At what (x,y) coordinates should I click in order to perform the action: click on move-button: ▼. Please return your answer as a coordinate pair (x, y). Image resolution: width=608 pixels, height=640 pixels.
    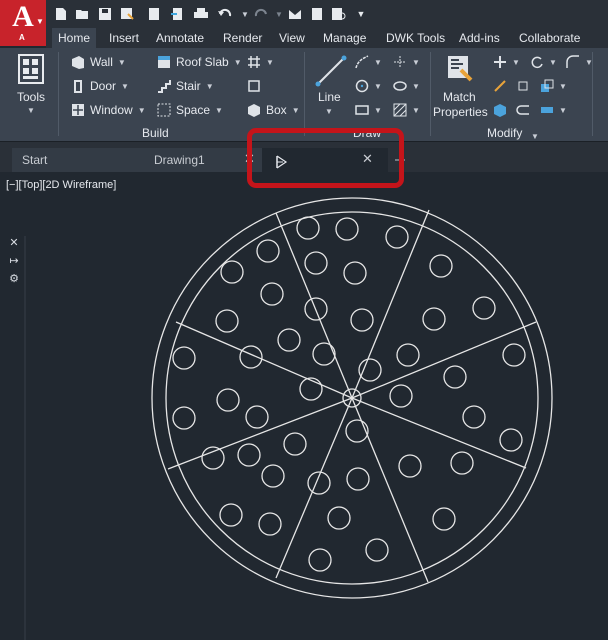
    Looking at the image, I should click on (506, 62).